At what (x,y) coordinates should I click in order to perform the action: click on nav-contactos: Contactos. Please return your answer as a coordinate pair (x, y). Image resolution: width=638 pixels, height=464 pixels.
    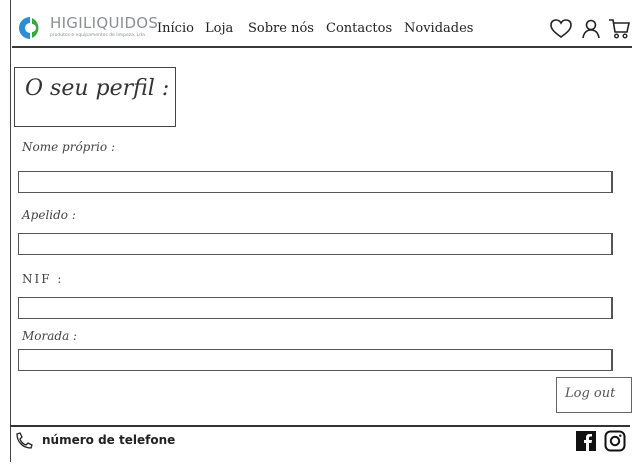
    Looking at the image, I should click on (359, 28).